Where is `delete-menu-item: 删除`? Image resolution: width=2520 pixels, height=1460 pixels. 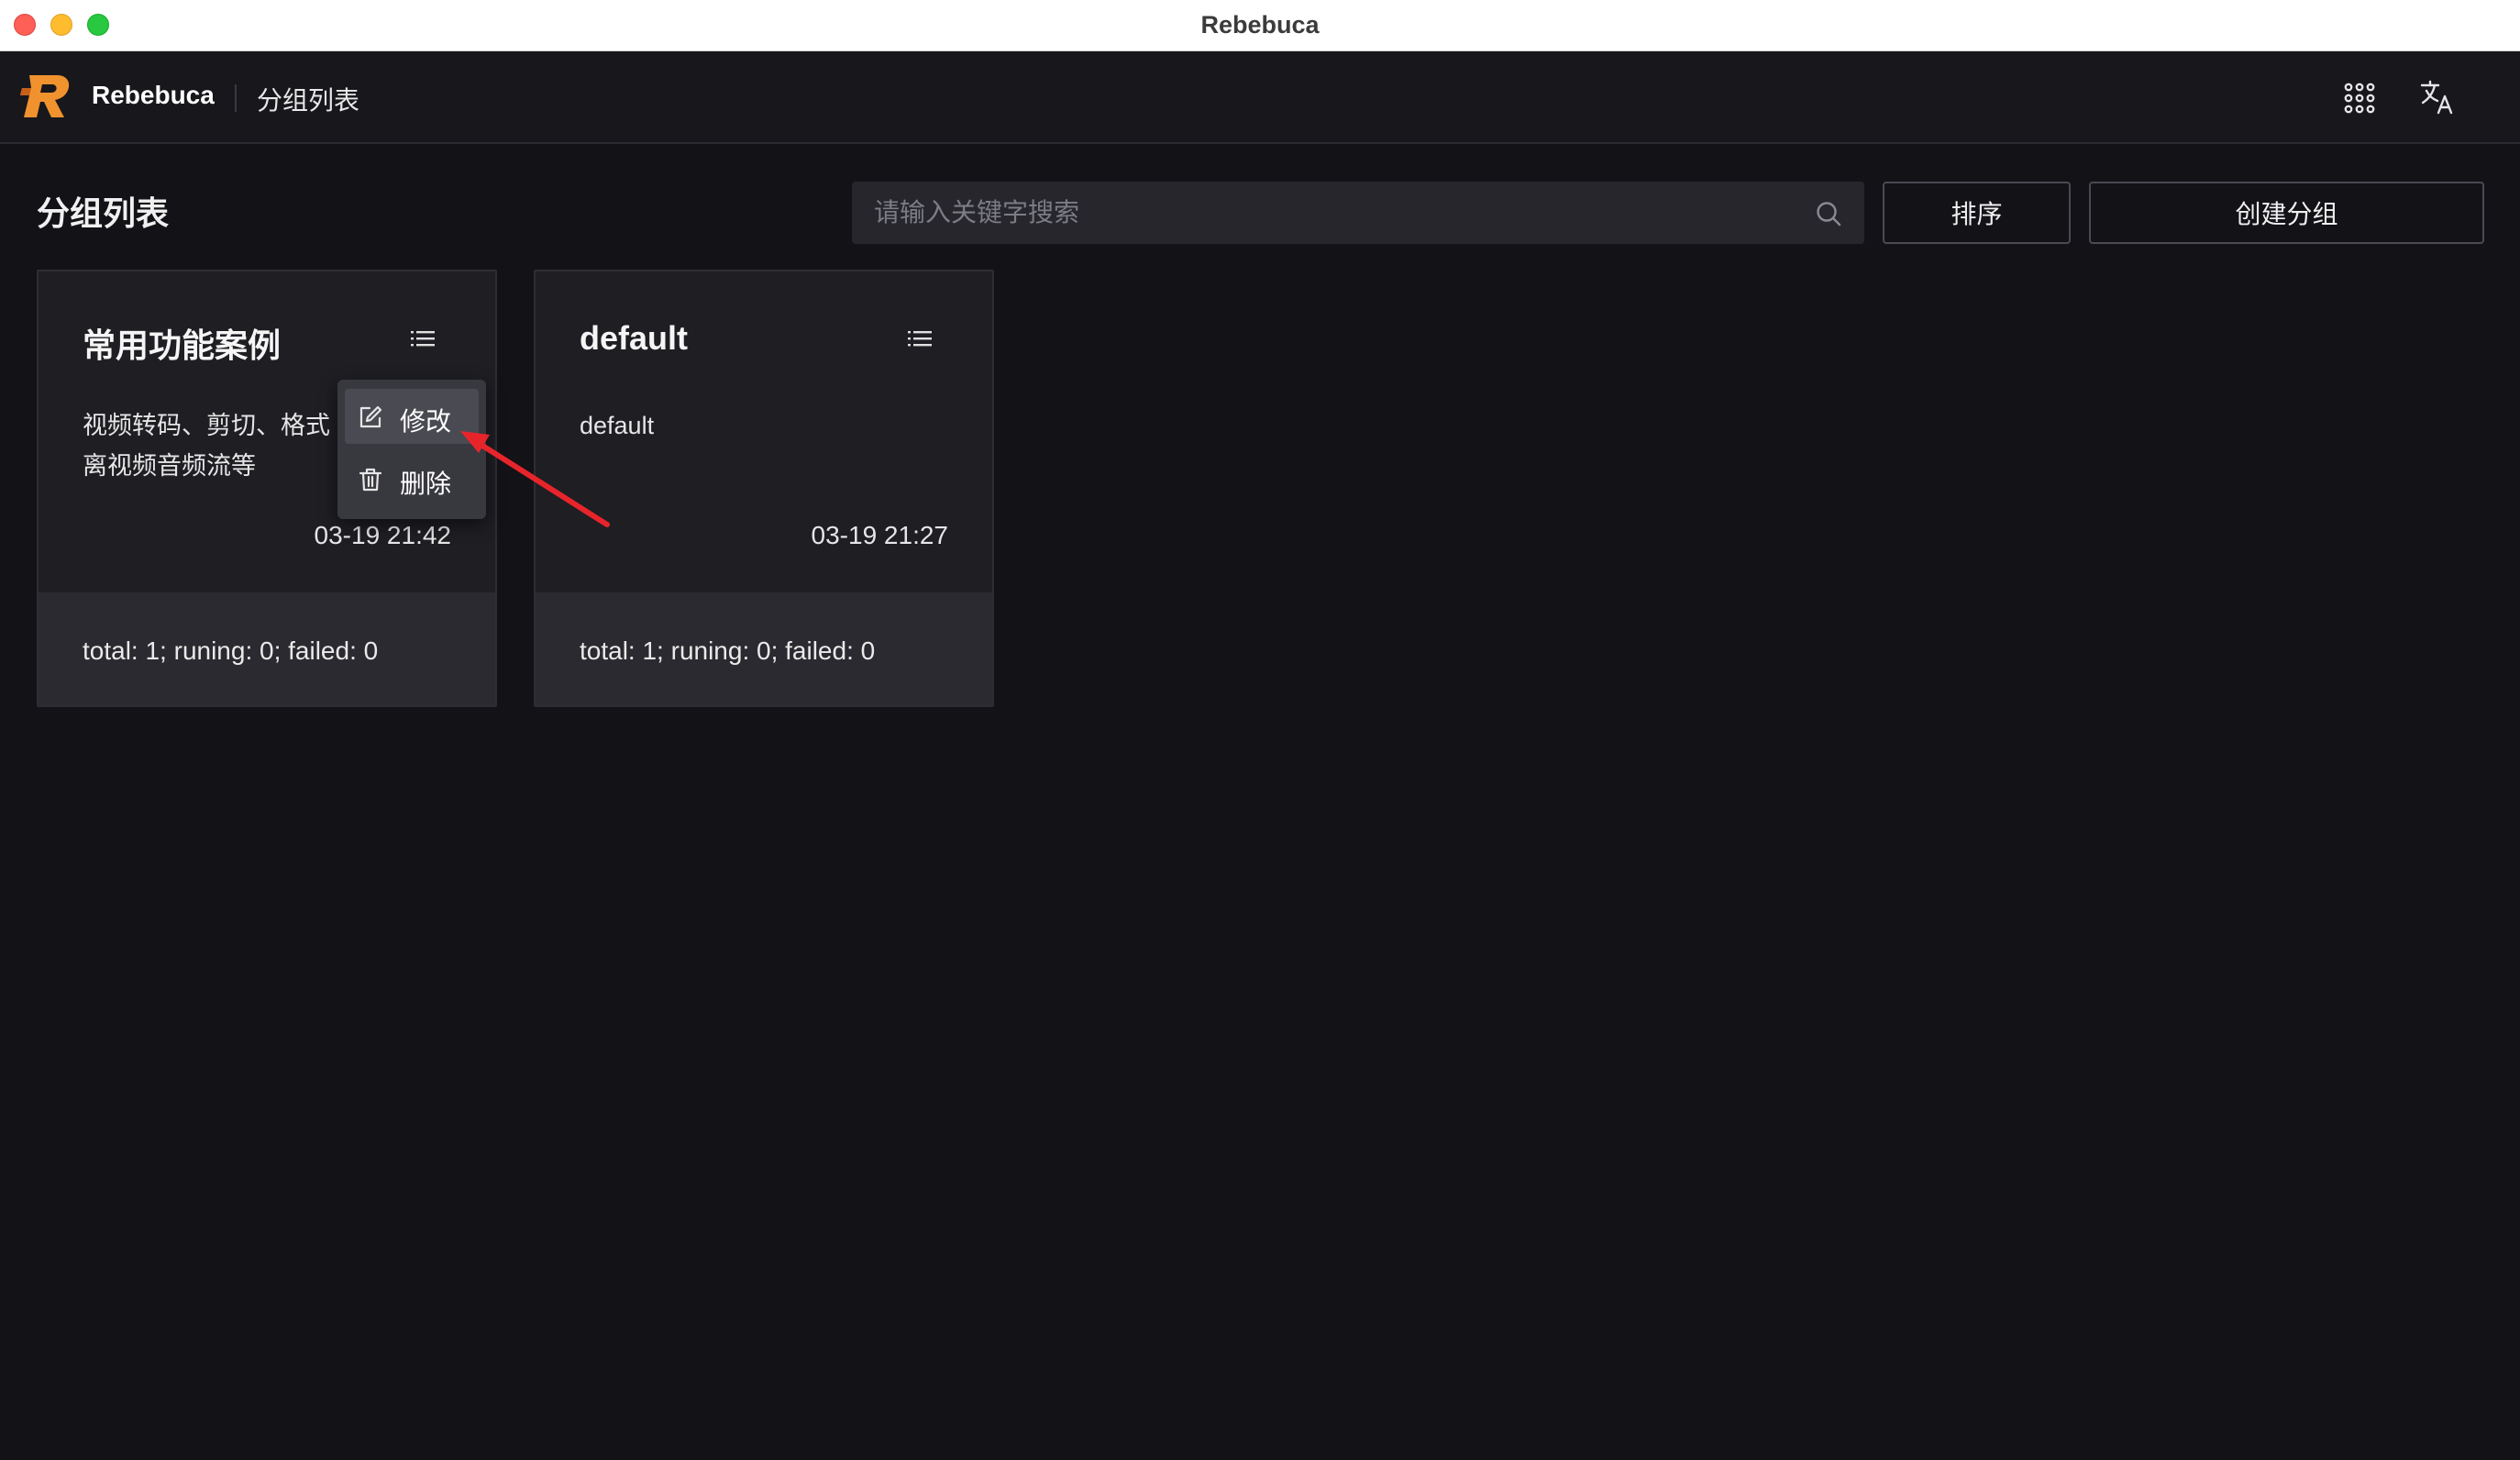
delete-menu-item: 删除 is located at coordinates (412, 478).